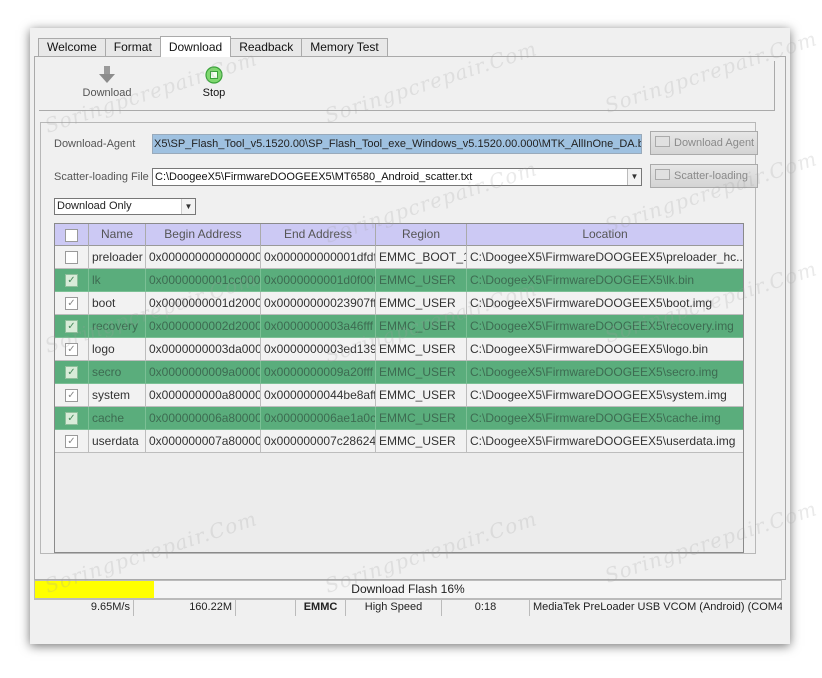 Image resolution: width=822 pixels, height=678 pixels. Describe the element at coordinates (117, 257) in the screenshot. I see `row-name: preloader` at that location.